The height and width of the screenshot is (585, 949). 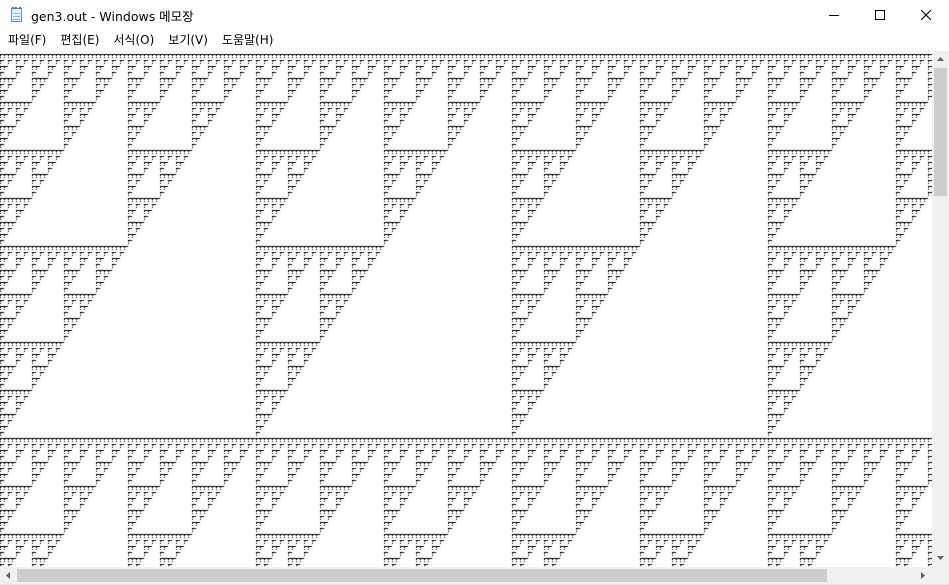 I want to click on title-bar: gen3.out - Windows 메모장, so click(x=474, y=15).